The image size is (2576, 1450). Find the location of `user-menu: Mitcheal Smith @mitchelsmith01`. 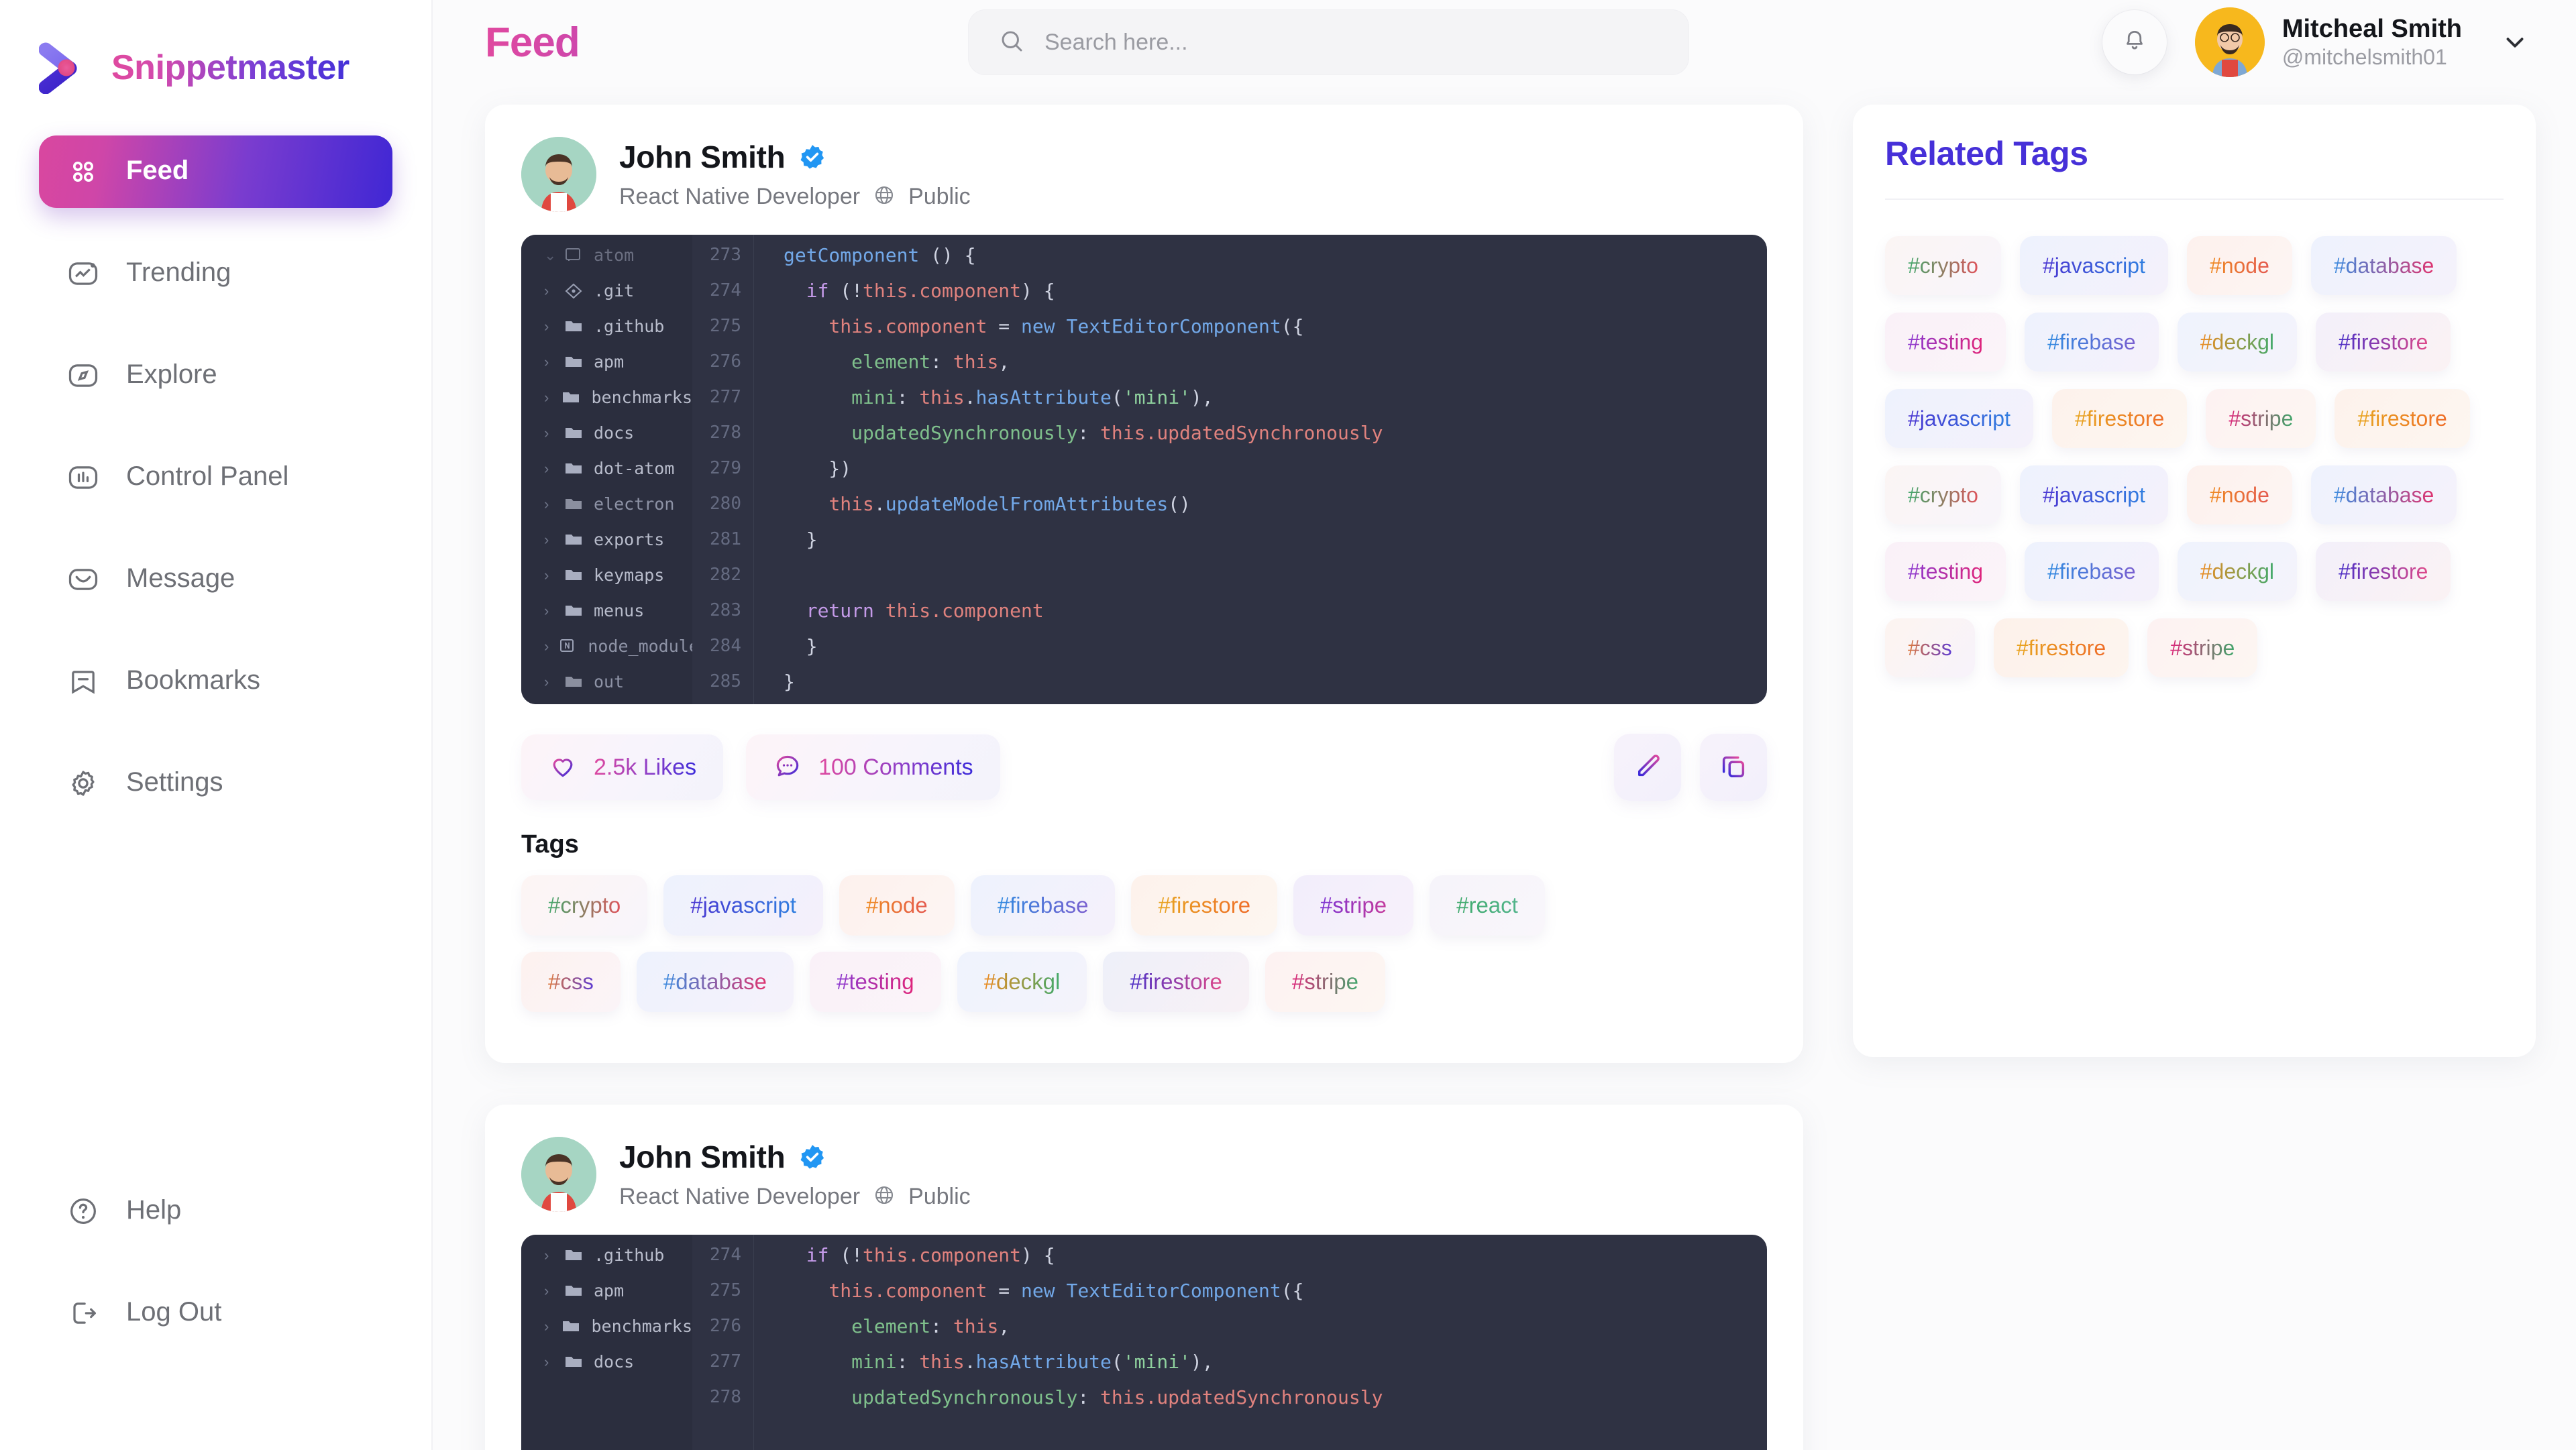

user-menu: Mitcheal Smith @mitchelsmith01 is located at coordinates (2365, 42).